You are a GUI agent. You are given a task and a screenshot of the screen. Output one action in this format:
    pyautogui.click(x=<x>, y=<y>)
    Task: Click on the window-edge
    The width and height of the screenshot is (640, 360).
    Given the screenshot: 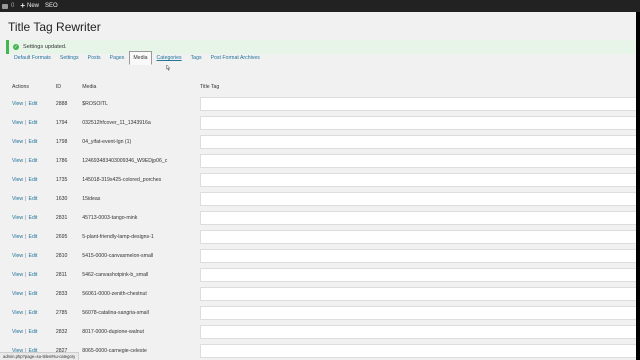 What is the action you would take?
    pyautogui.click(x=638, y=186)
    